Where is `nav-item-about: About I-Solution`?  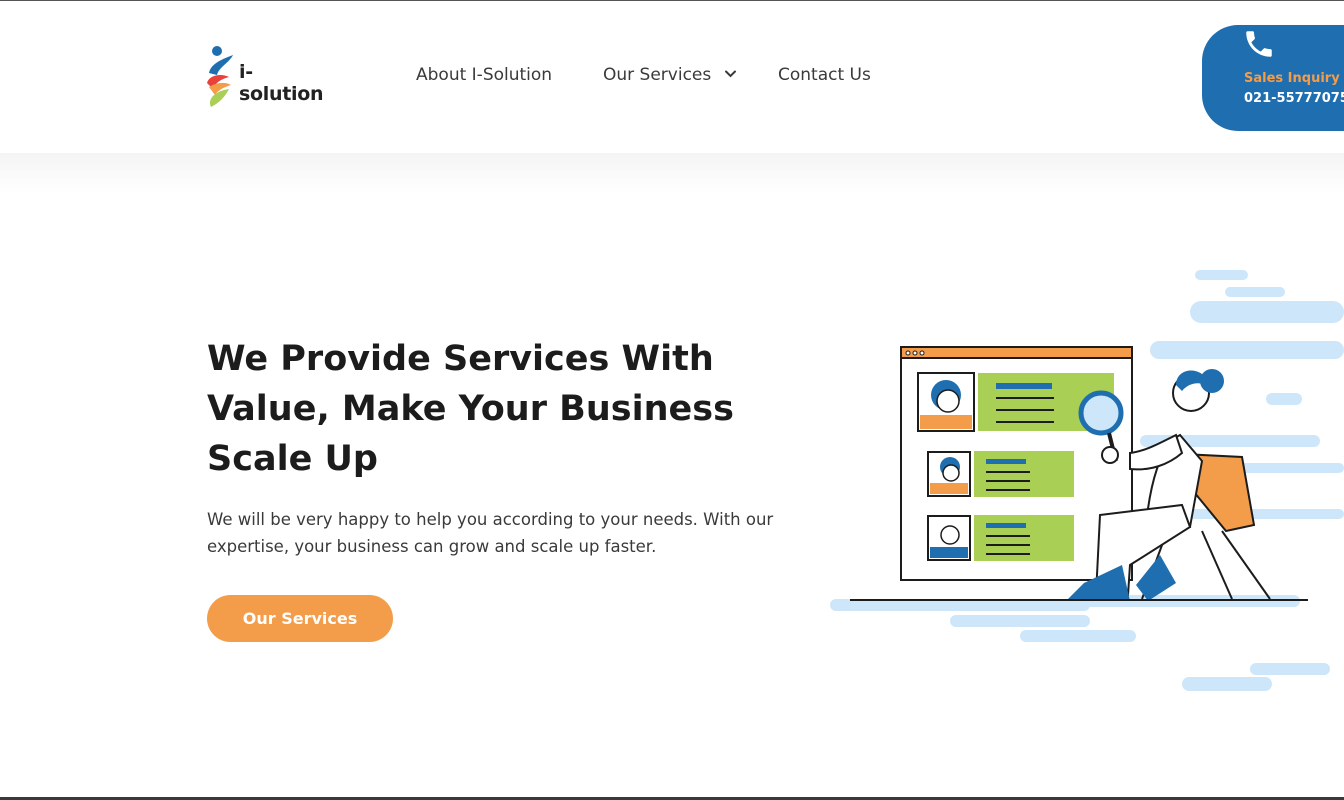 nav-item-about: About I-Solution is located at coordinates (484, 75).